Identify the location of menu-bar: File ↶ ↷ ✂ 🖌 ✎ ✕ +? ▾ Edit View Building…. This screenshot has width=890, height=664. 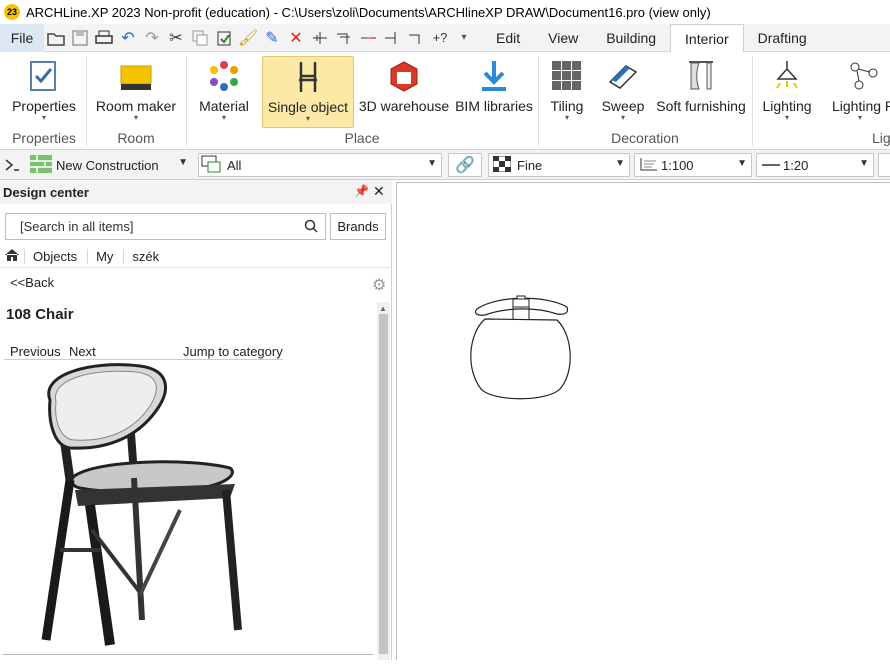
(445, 38).